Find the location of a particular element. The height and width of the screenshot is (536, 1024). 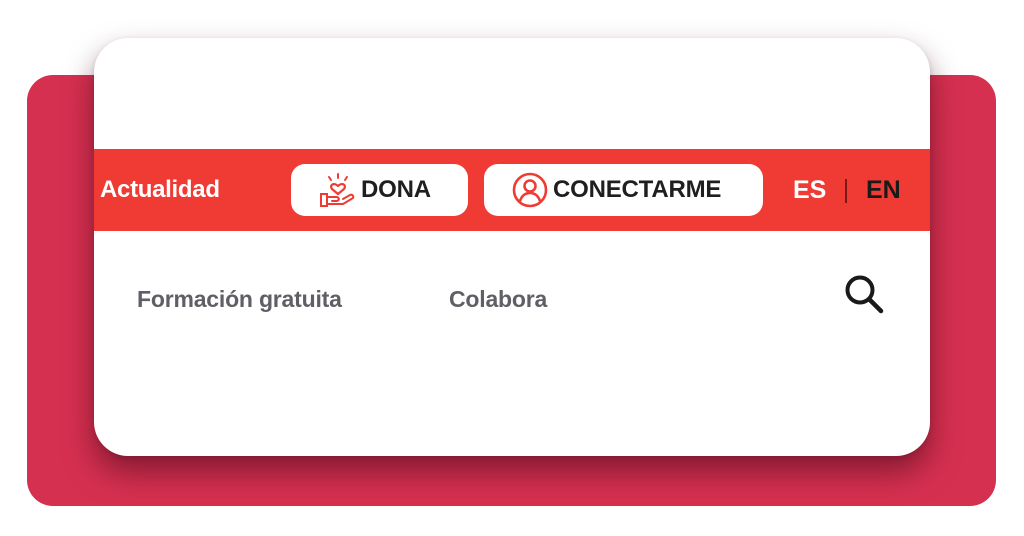

user-circle-icon is located at coordinates (530, 190).